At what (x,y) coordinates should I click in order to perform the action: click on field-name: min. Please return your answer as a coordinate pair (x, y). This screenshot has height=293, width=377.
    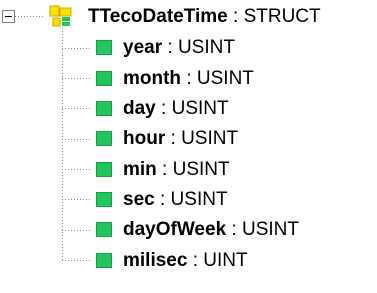
    Looking at the image, I should click on (140, 169).